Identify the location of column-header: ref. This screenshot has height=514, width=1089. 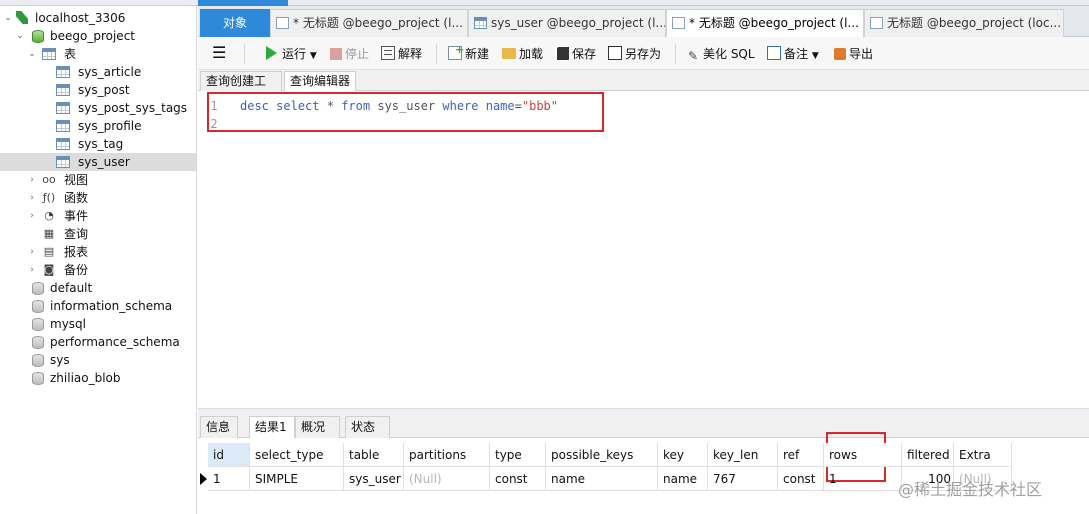
(801, 455).